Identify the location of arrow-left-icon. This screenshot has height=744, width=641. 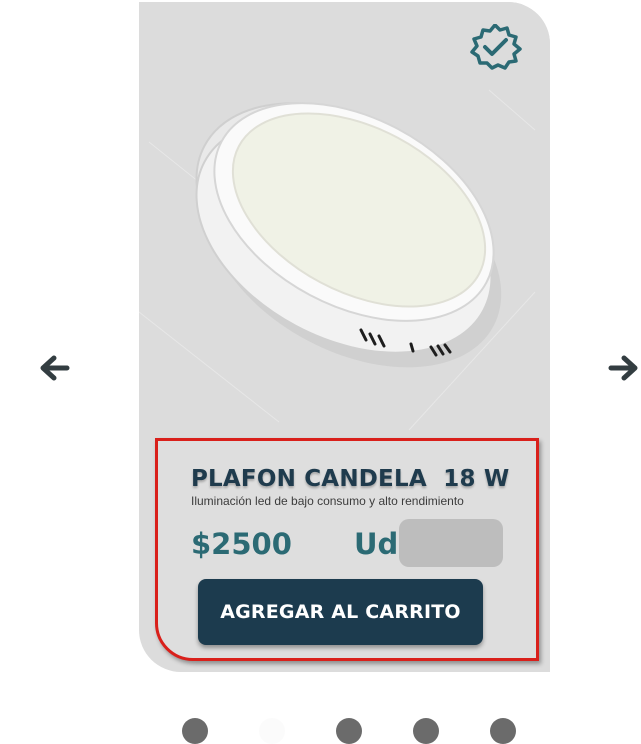
(54, 368).